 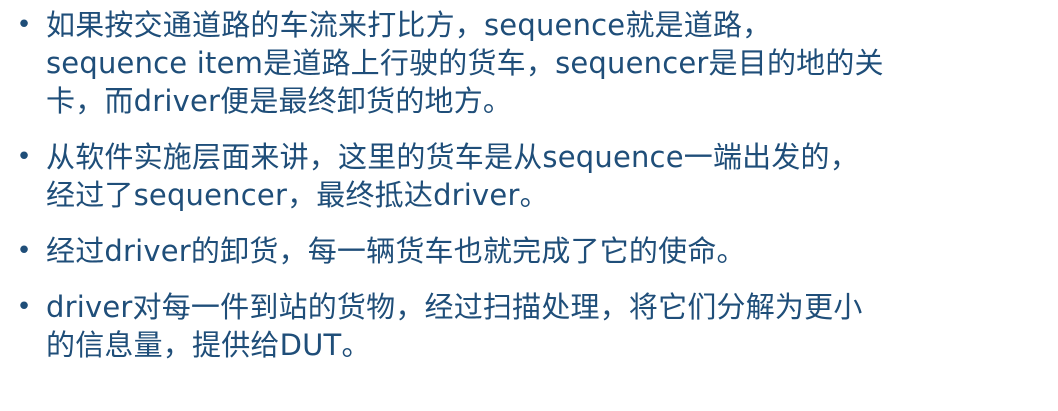 I want to click on text-line: 卡，而driver便是最终卸货的地方。, so click(x=279, y=101).